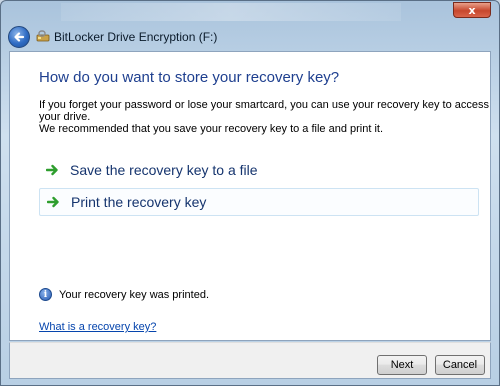 The image size is (500, 386). Describe the element at coordinates (136, 37) in the screenshot. I see `window-title: BitLocker Drive Encryption (F:)` at that location.